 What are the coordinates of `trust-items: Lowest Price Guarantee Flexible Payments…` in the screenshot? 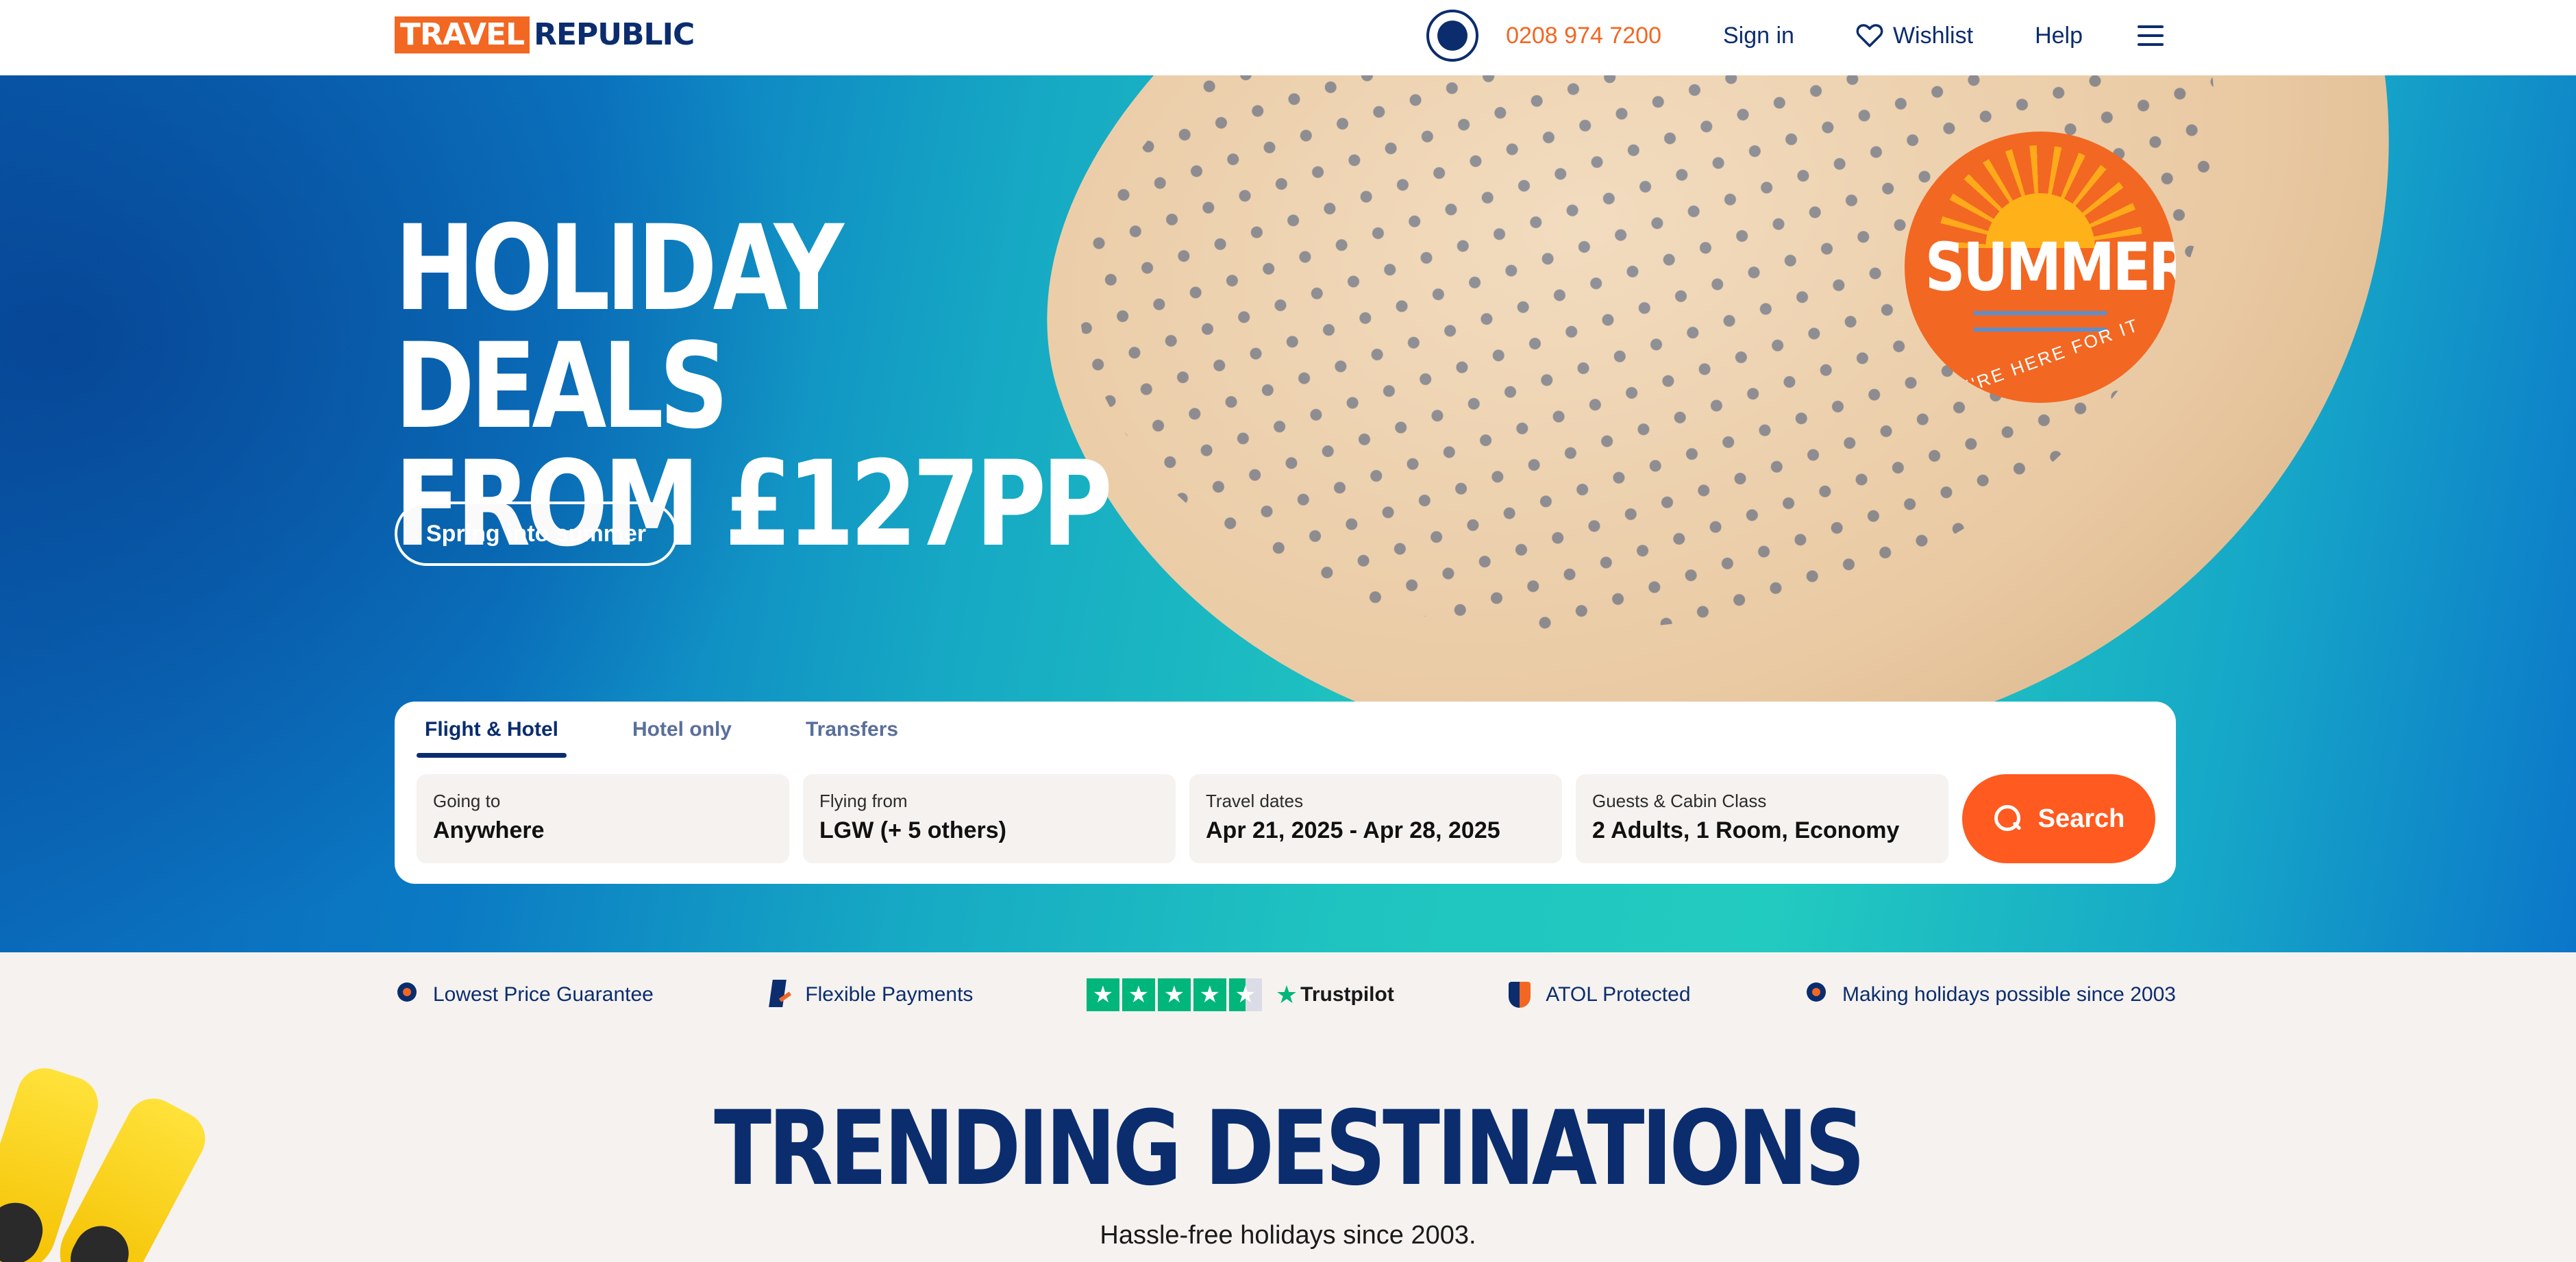 It's located at (1285, 995).